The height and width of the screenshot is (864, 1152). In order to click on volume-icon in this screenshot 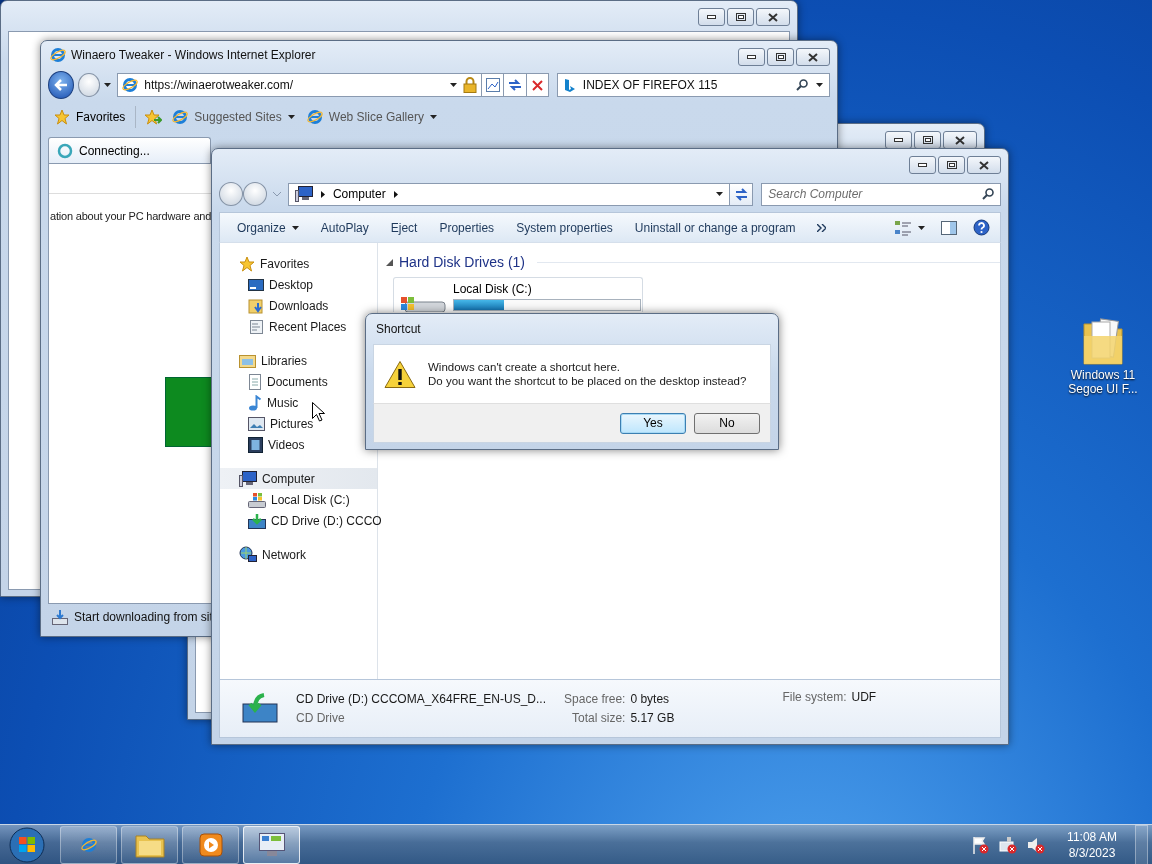, I will do `click(1036, 844)`.